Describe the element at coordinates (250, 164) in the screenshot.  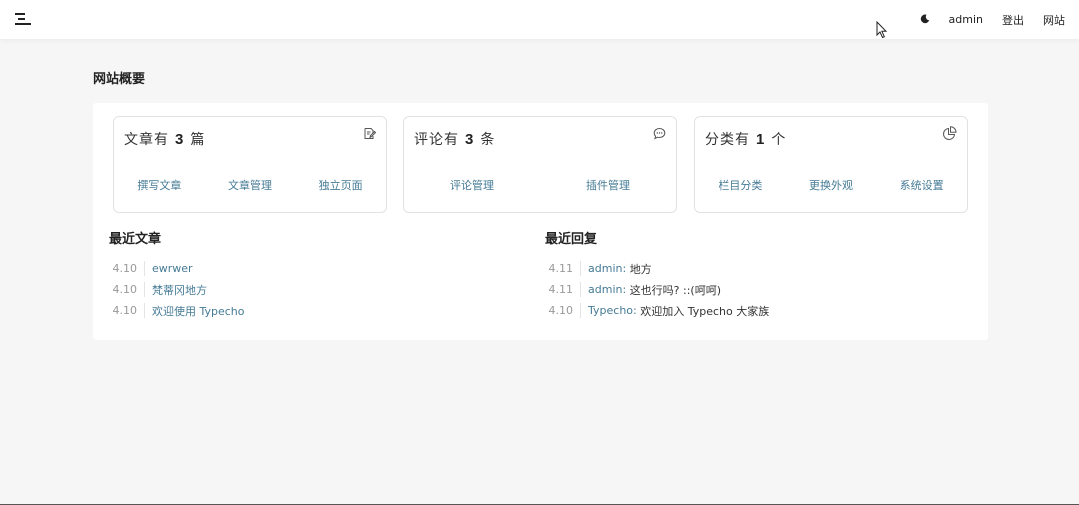
I see `posts-summary-card: 文章有 3 篇 撰写文章 文章管理 独立页面` at that location.